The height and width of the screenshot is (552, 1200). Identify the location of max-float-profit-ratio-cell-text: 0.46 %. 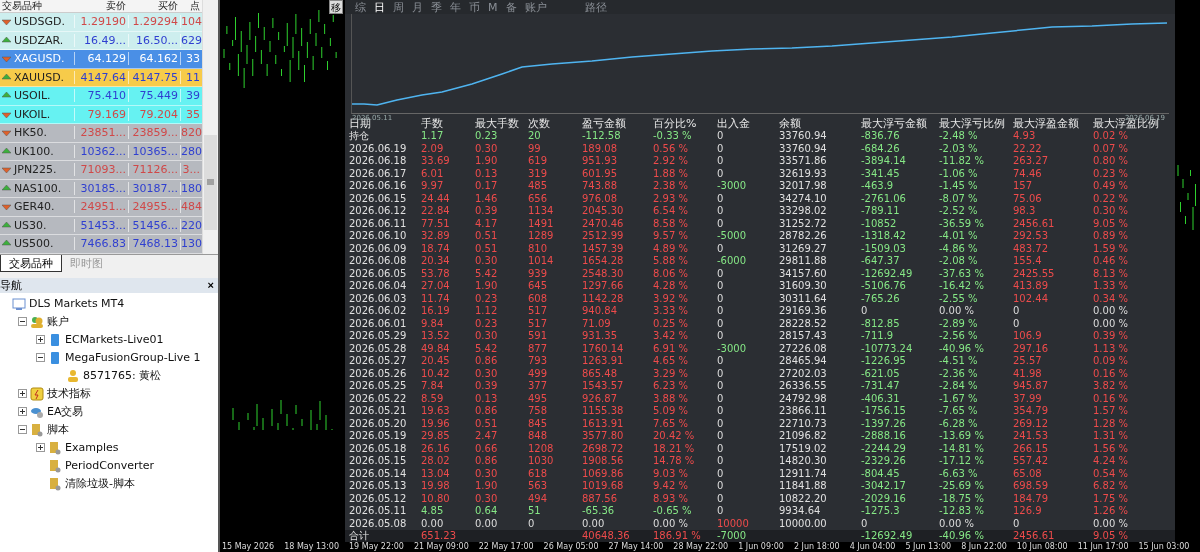
(1111, 261).